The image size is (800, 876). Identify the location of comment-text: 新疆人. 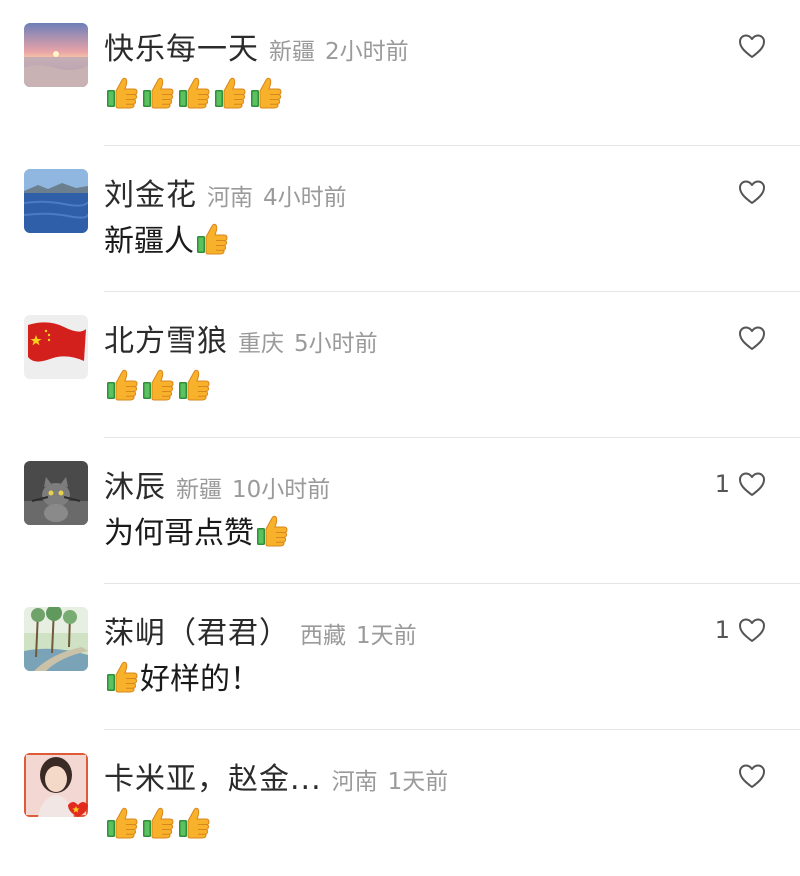
(149, 241).